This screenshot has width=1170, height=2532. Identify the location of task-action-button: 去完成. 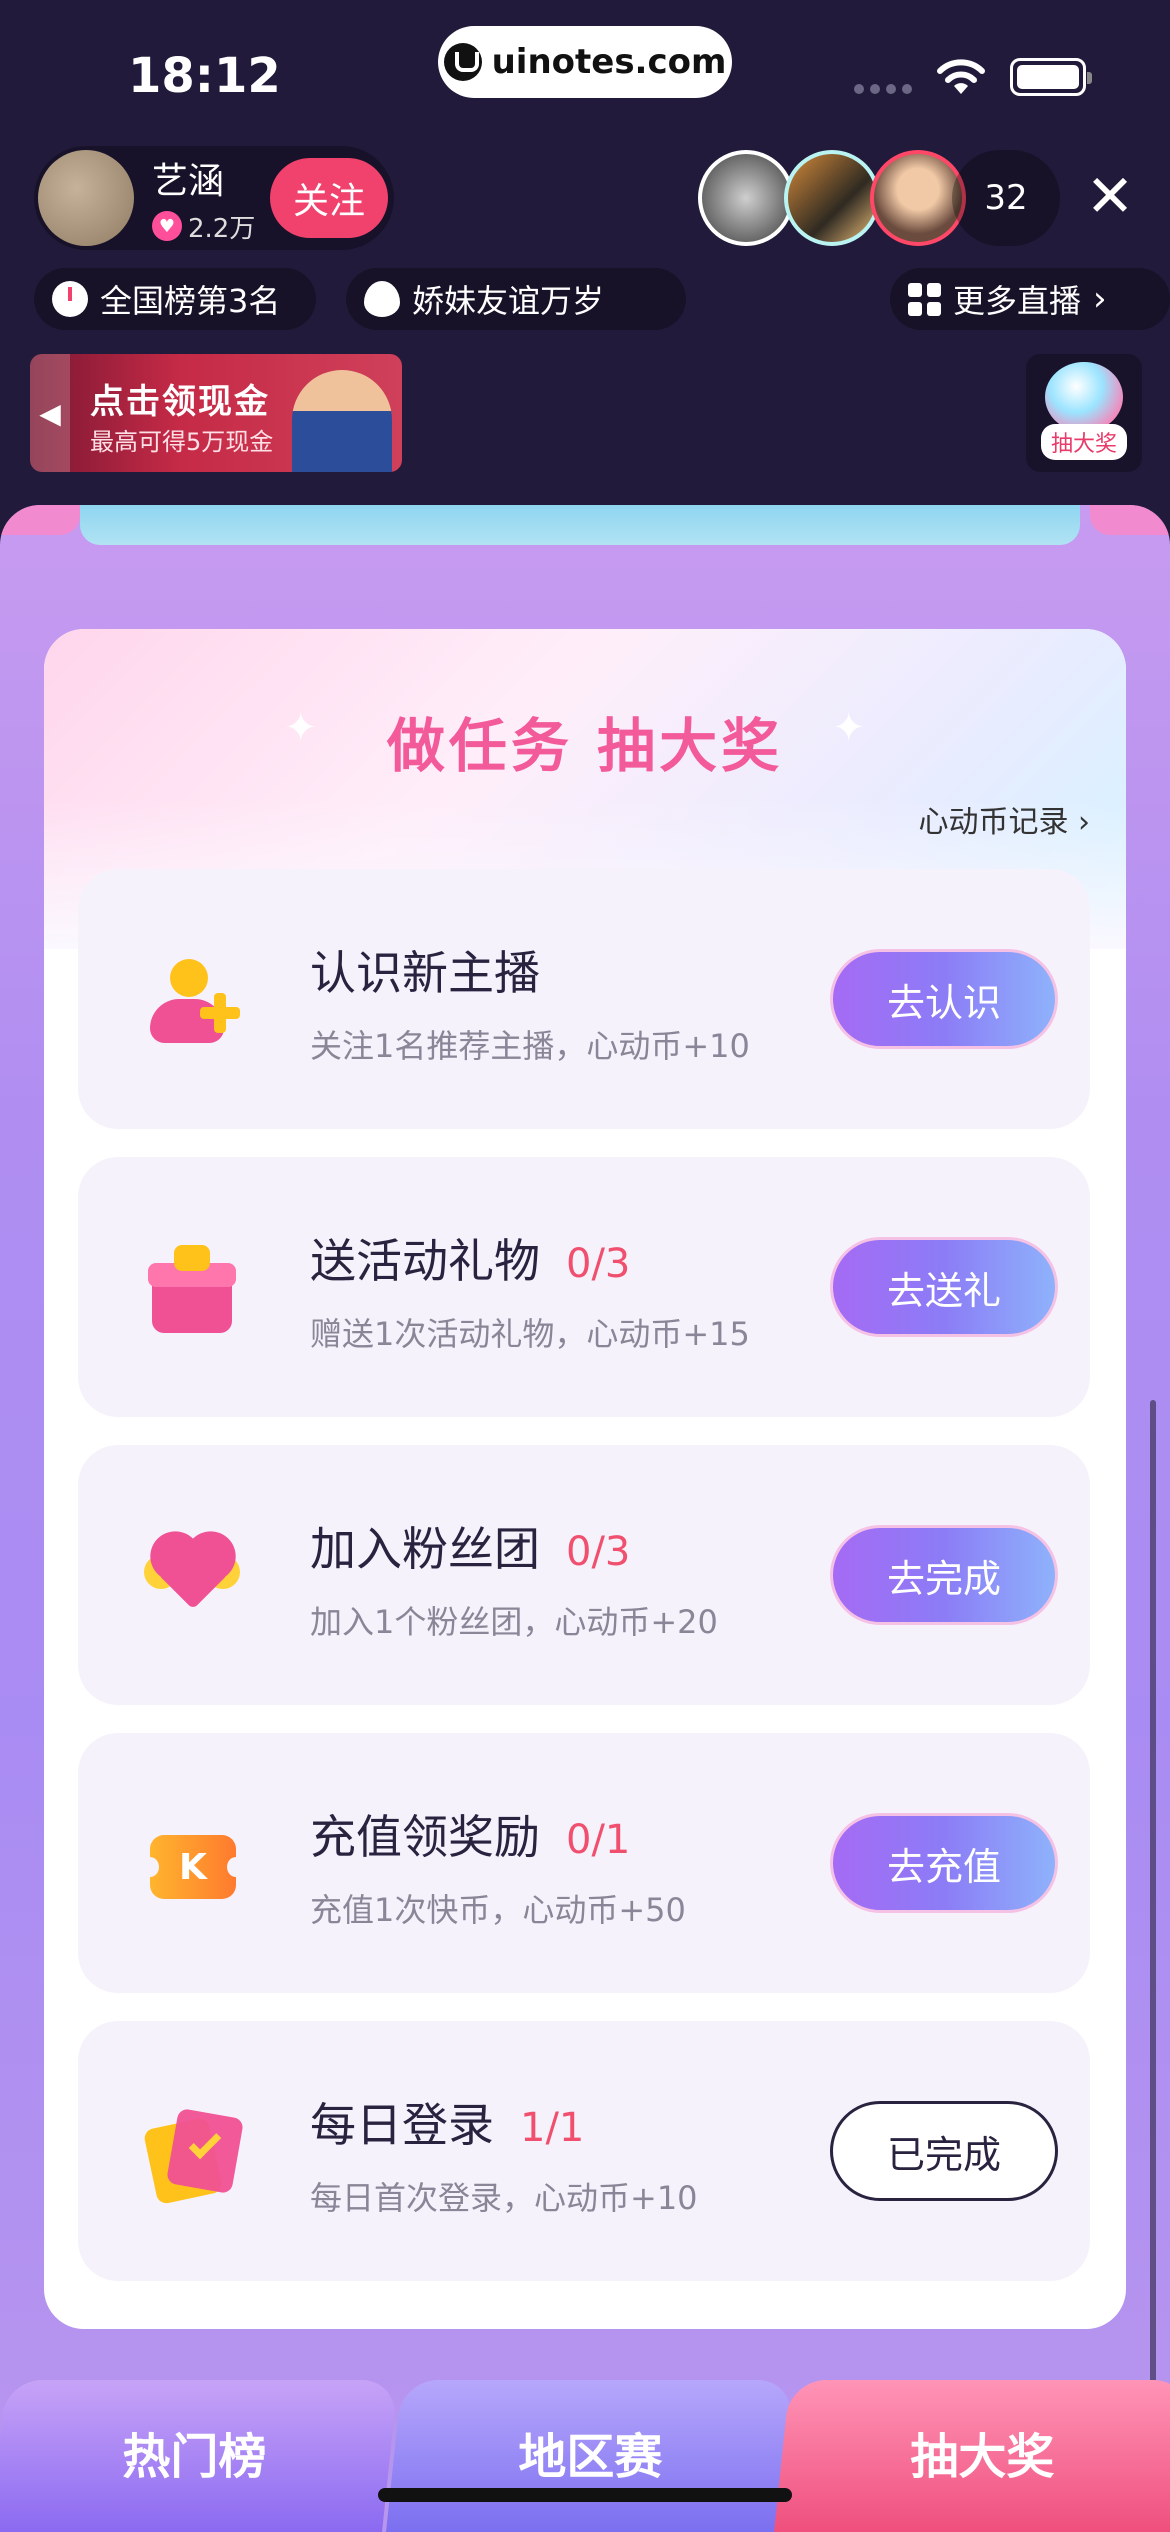
(944, 1575).